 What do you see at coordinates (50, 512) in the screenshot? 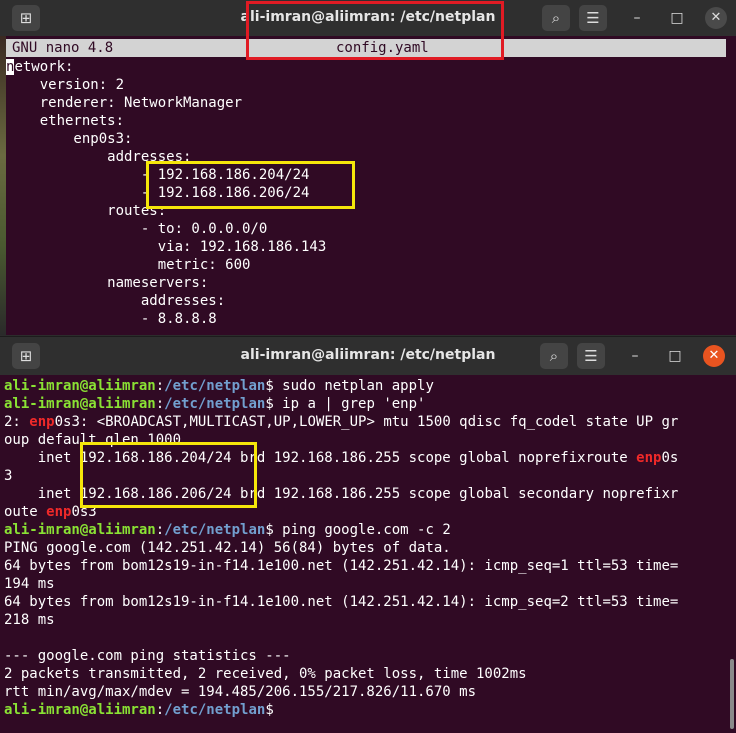
I see `output-line: oute enp0s3` at bounding box center [50, 512].